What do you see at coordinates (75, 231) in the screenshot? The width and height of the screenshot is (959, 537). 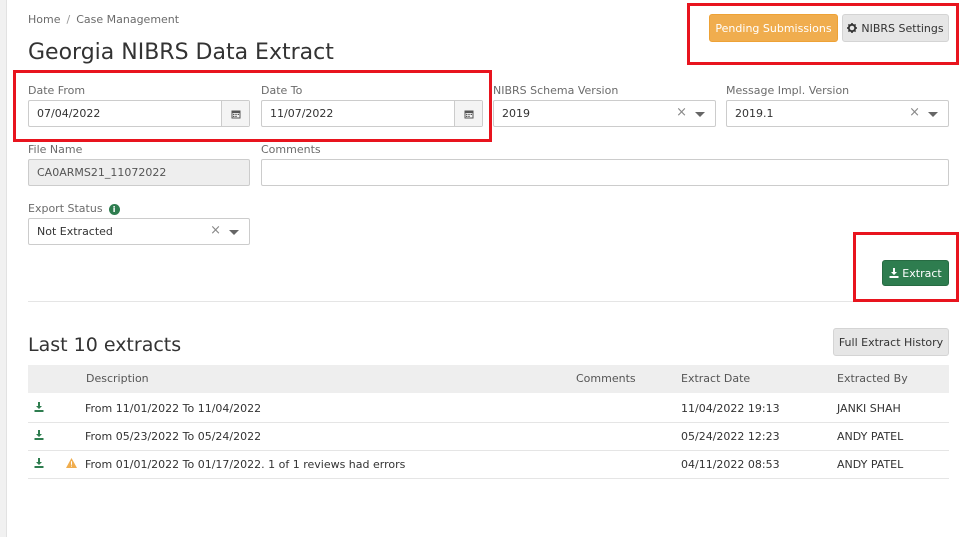 I see `export-status-value: Not Extracted` at bounding box center [75, 231].